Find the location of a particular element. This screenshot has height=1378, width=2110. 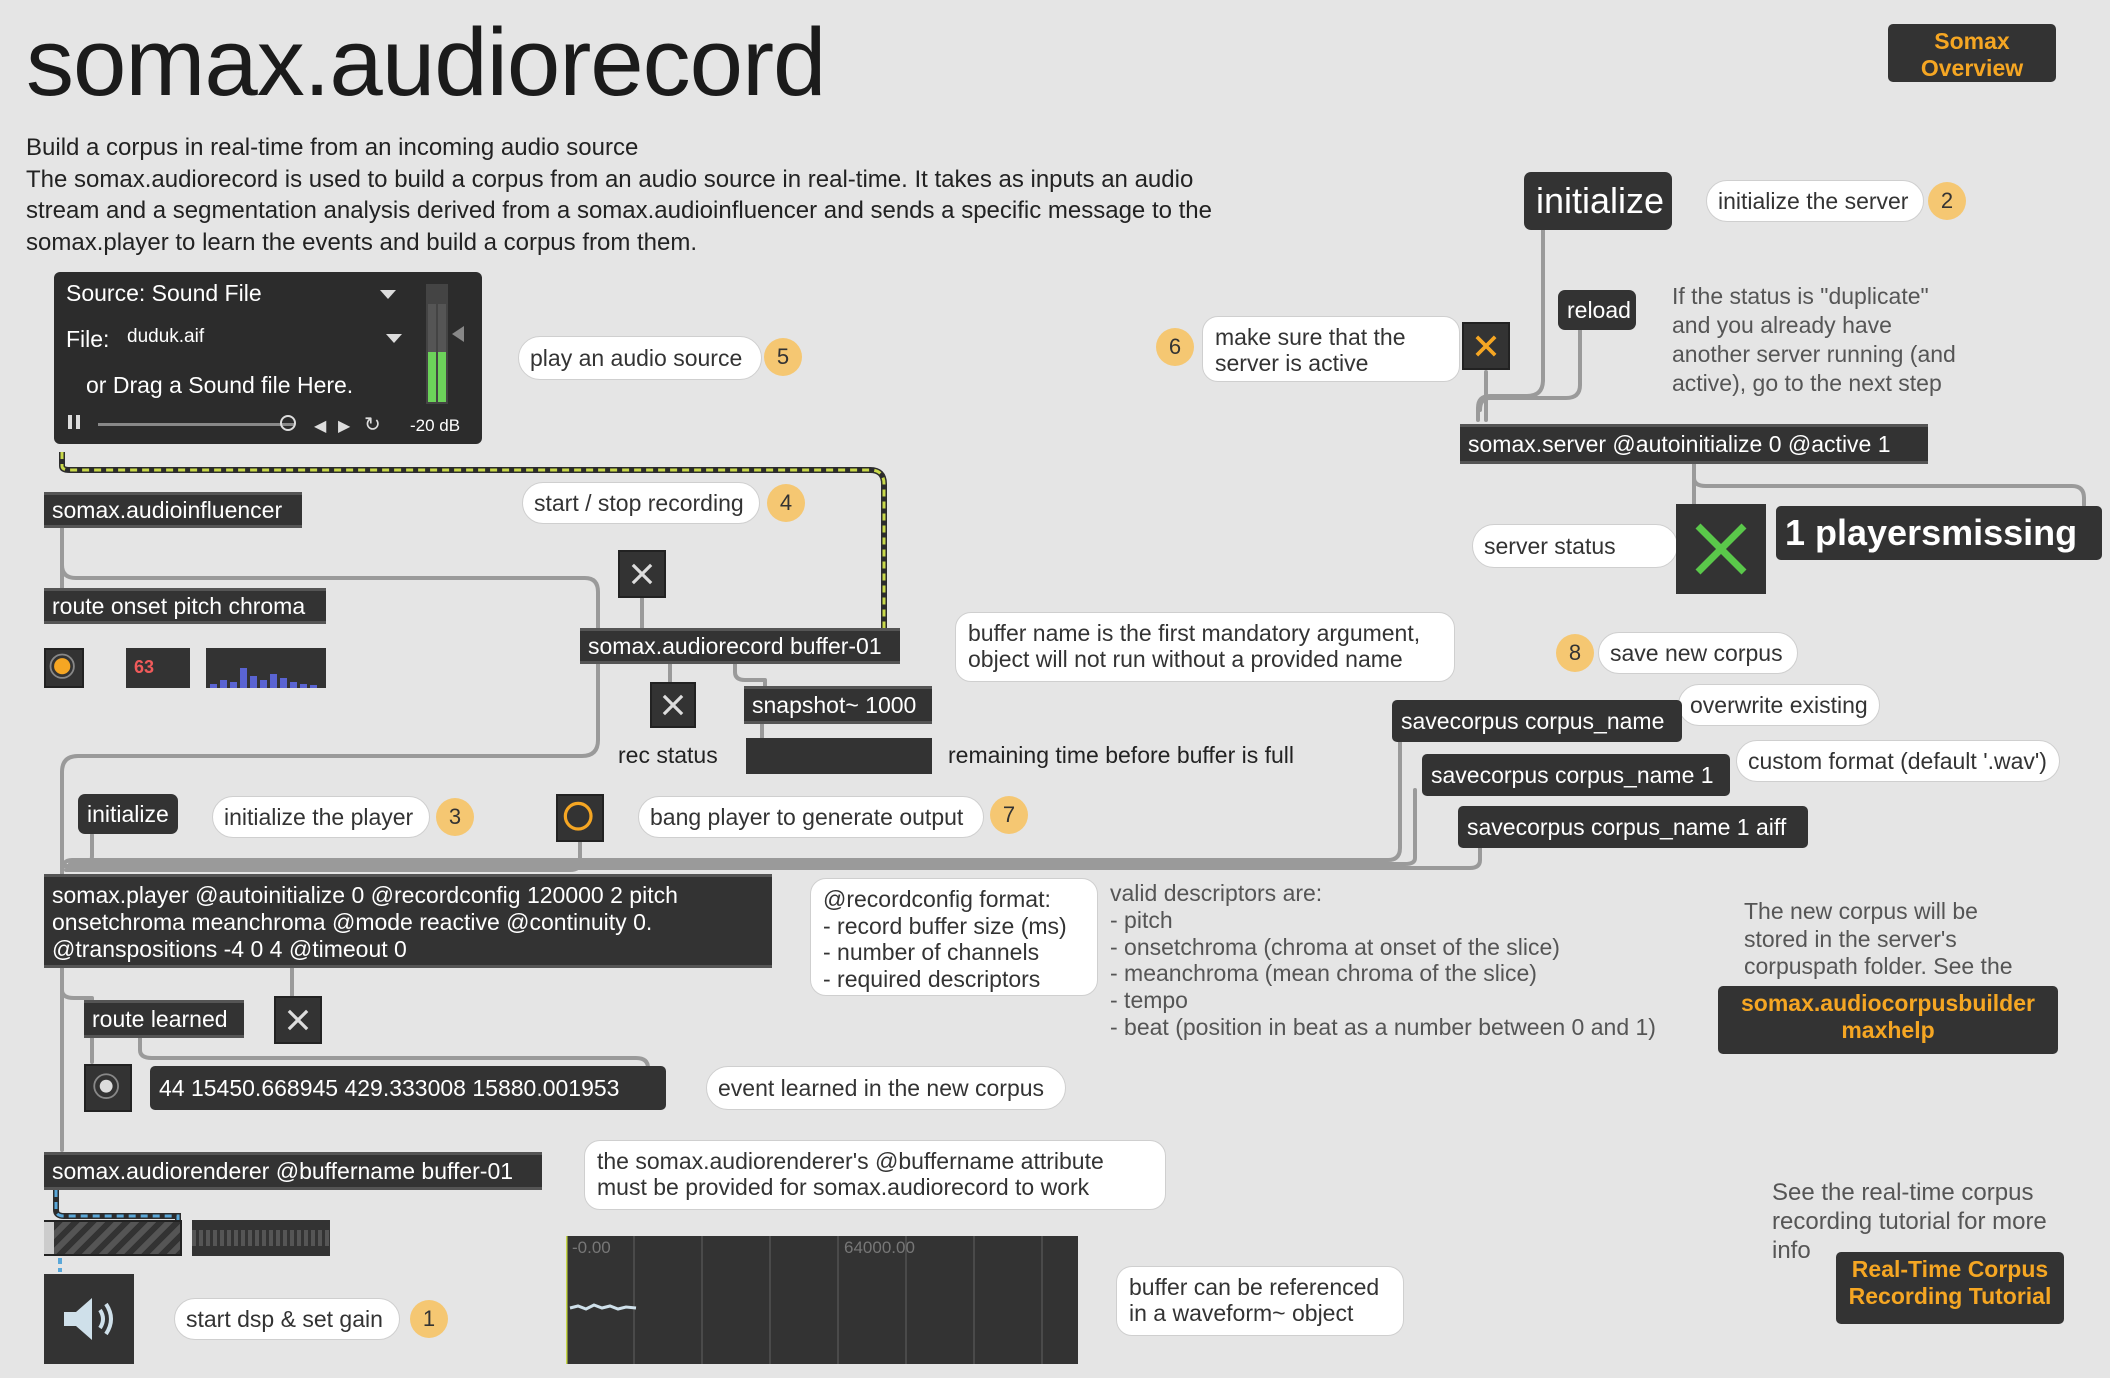

dsp-toggle is located at coordinates (89, 1319).